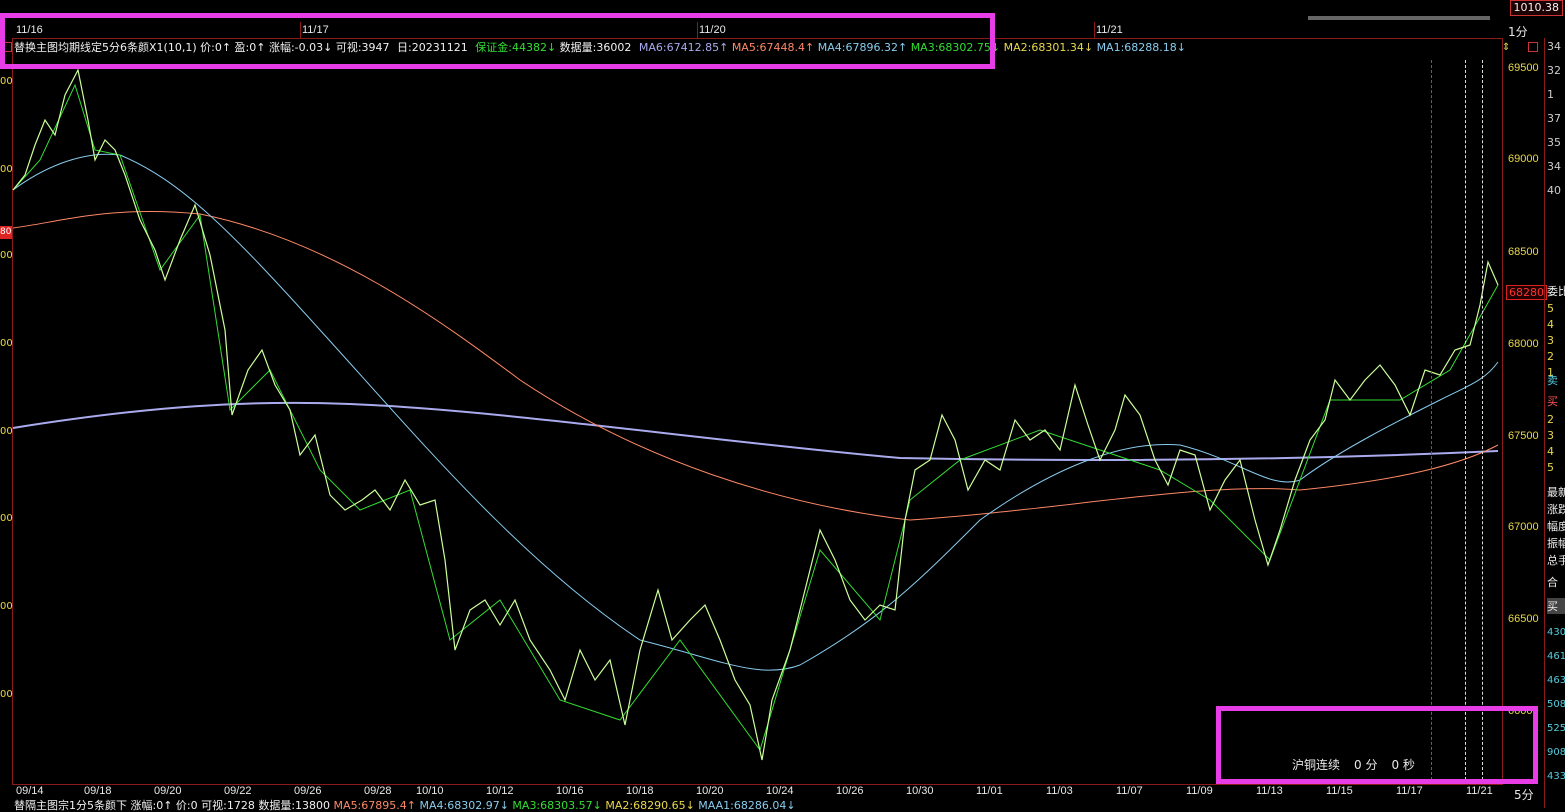 The width and height of the screenshot is (1565, 812). What do you see at coordinates (1409, 791) in the screenshot?
I see `x-axis-label: 11/17` at bounding box center [1409, 791].